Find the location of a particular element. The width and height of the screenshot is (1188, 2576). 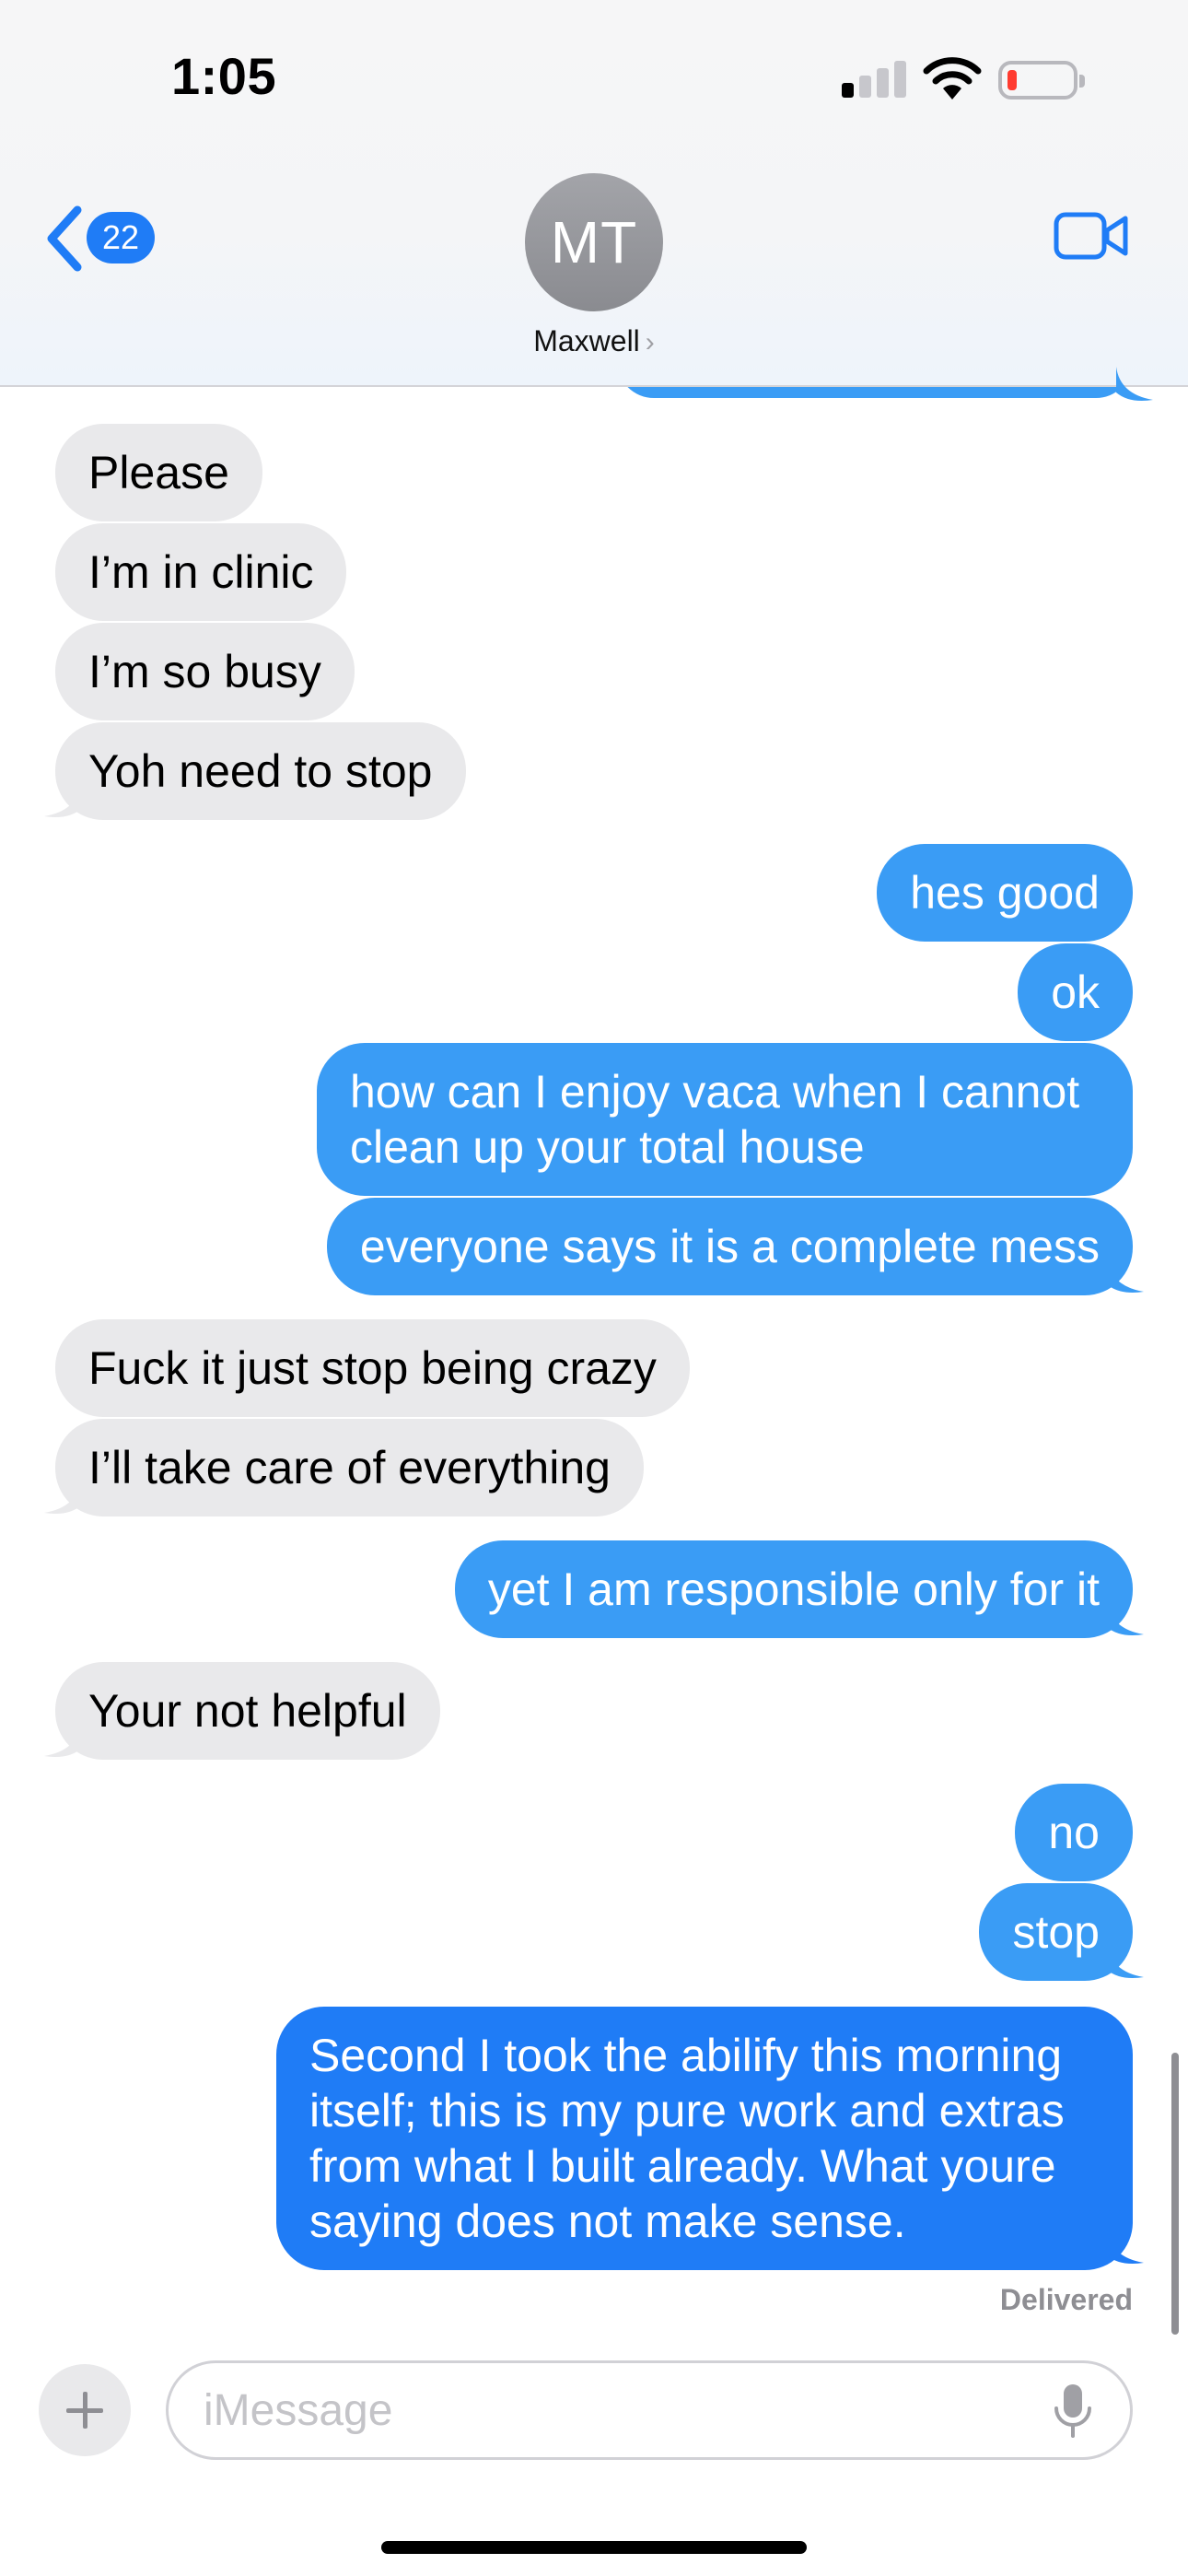

imessage-input is located at coordinates (649, 2410).